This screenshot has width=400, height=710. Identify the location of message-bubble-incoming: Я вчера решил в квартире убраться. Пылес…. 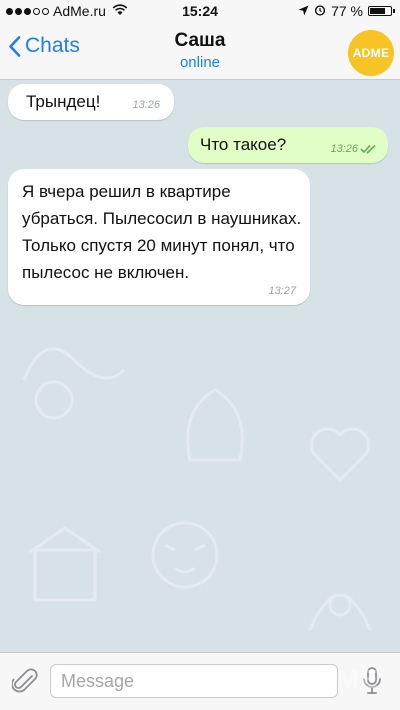
(159, 237).